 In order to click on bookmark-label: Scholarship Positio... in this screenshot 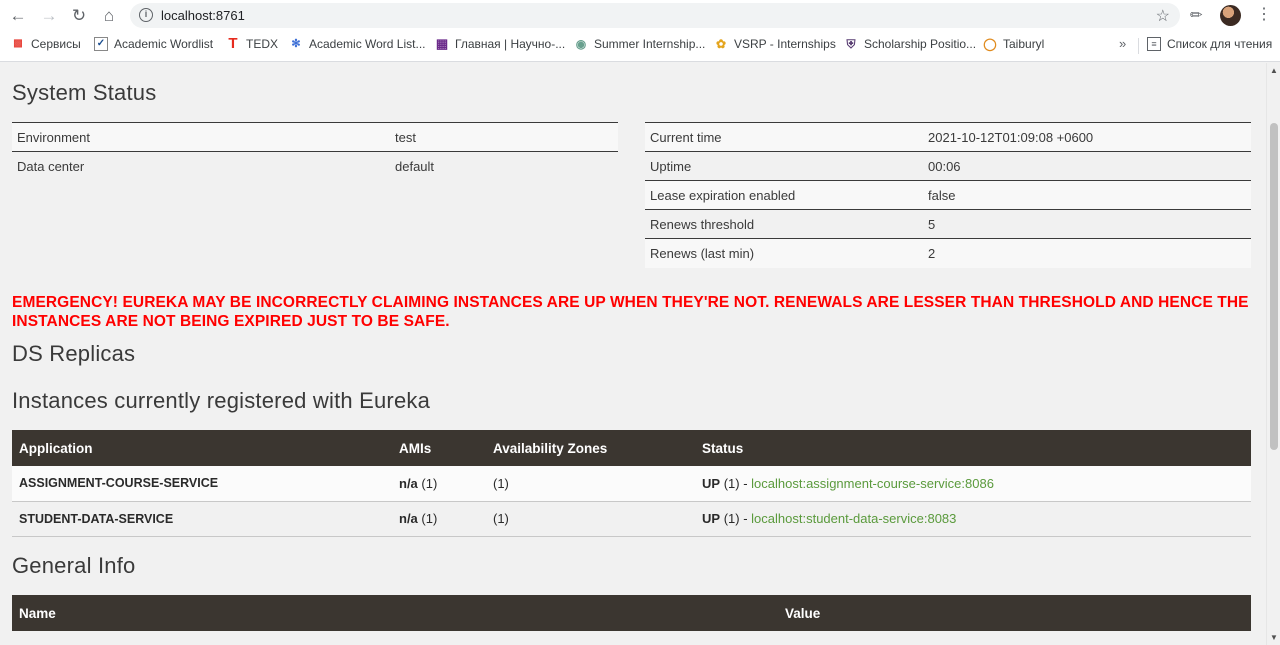, I will do `click(920, 44)`.